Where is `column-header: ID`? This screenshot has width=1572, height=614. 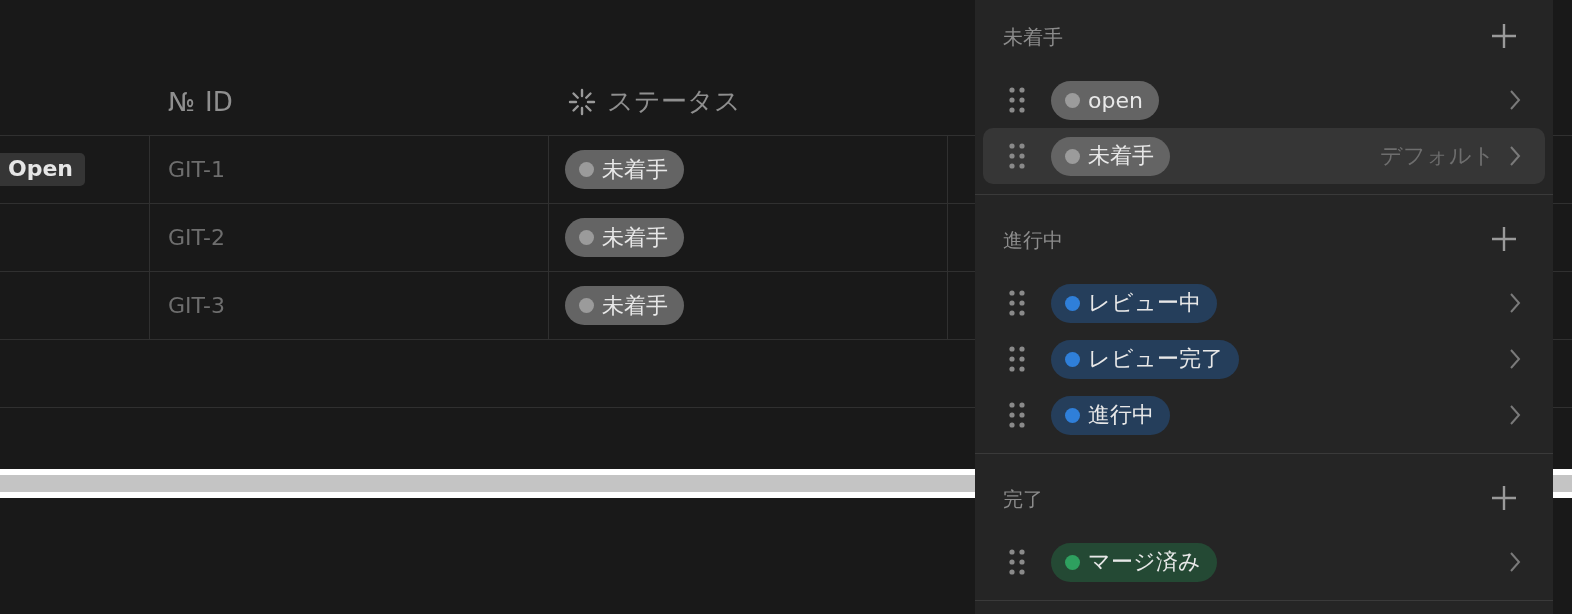
column-header: ID is located at coordinates (219, 101).